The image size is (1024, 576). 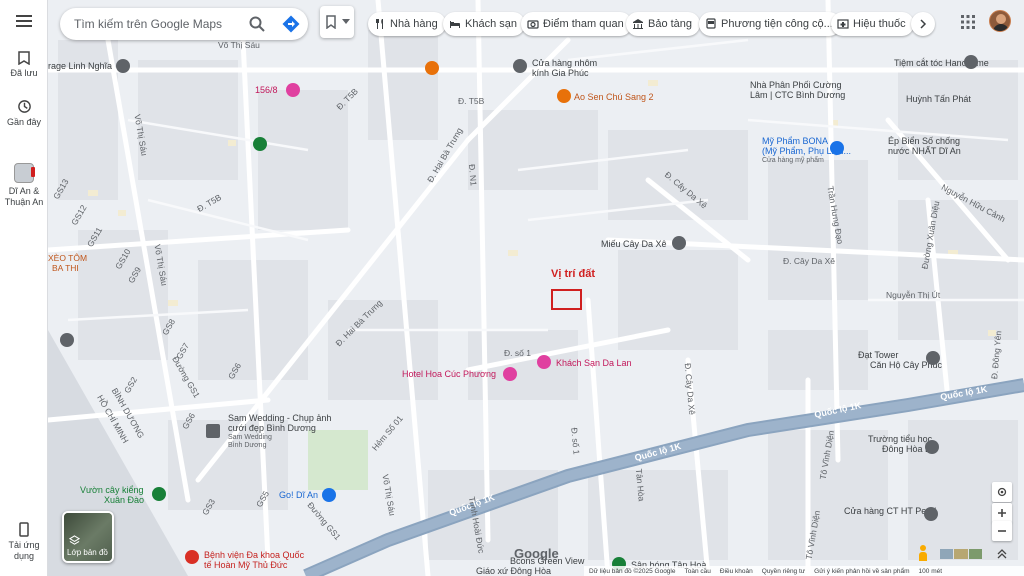 What do you see at coordinates (968, 22) in the screenshot?
I see `apps-grid-icon` at bounding box center [968, 22].